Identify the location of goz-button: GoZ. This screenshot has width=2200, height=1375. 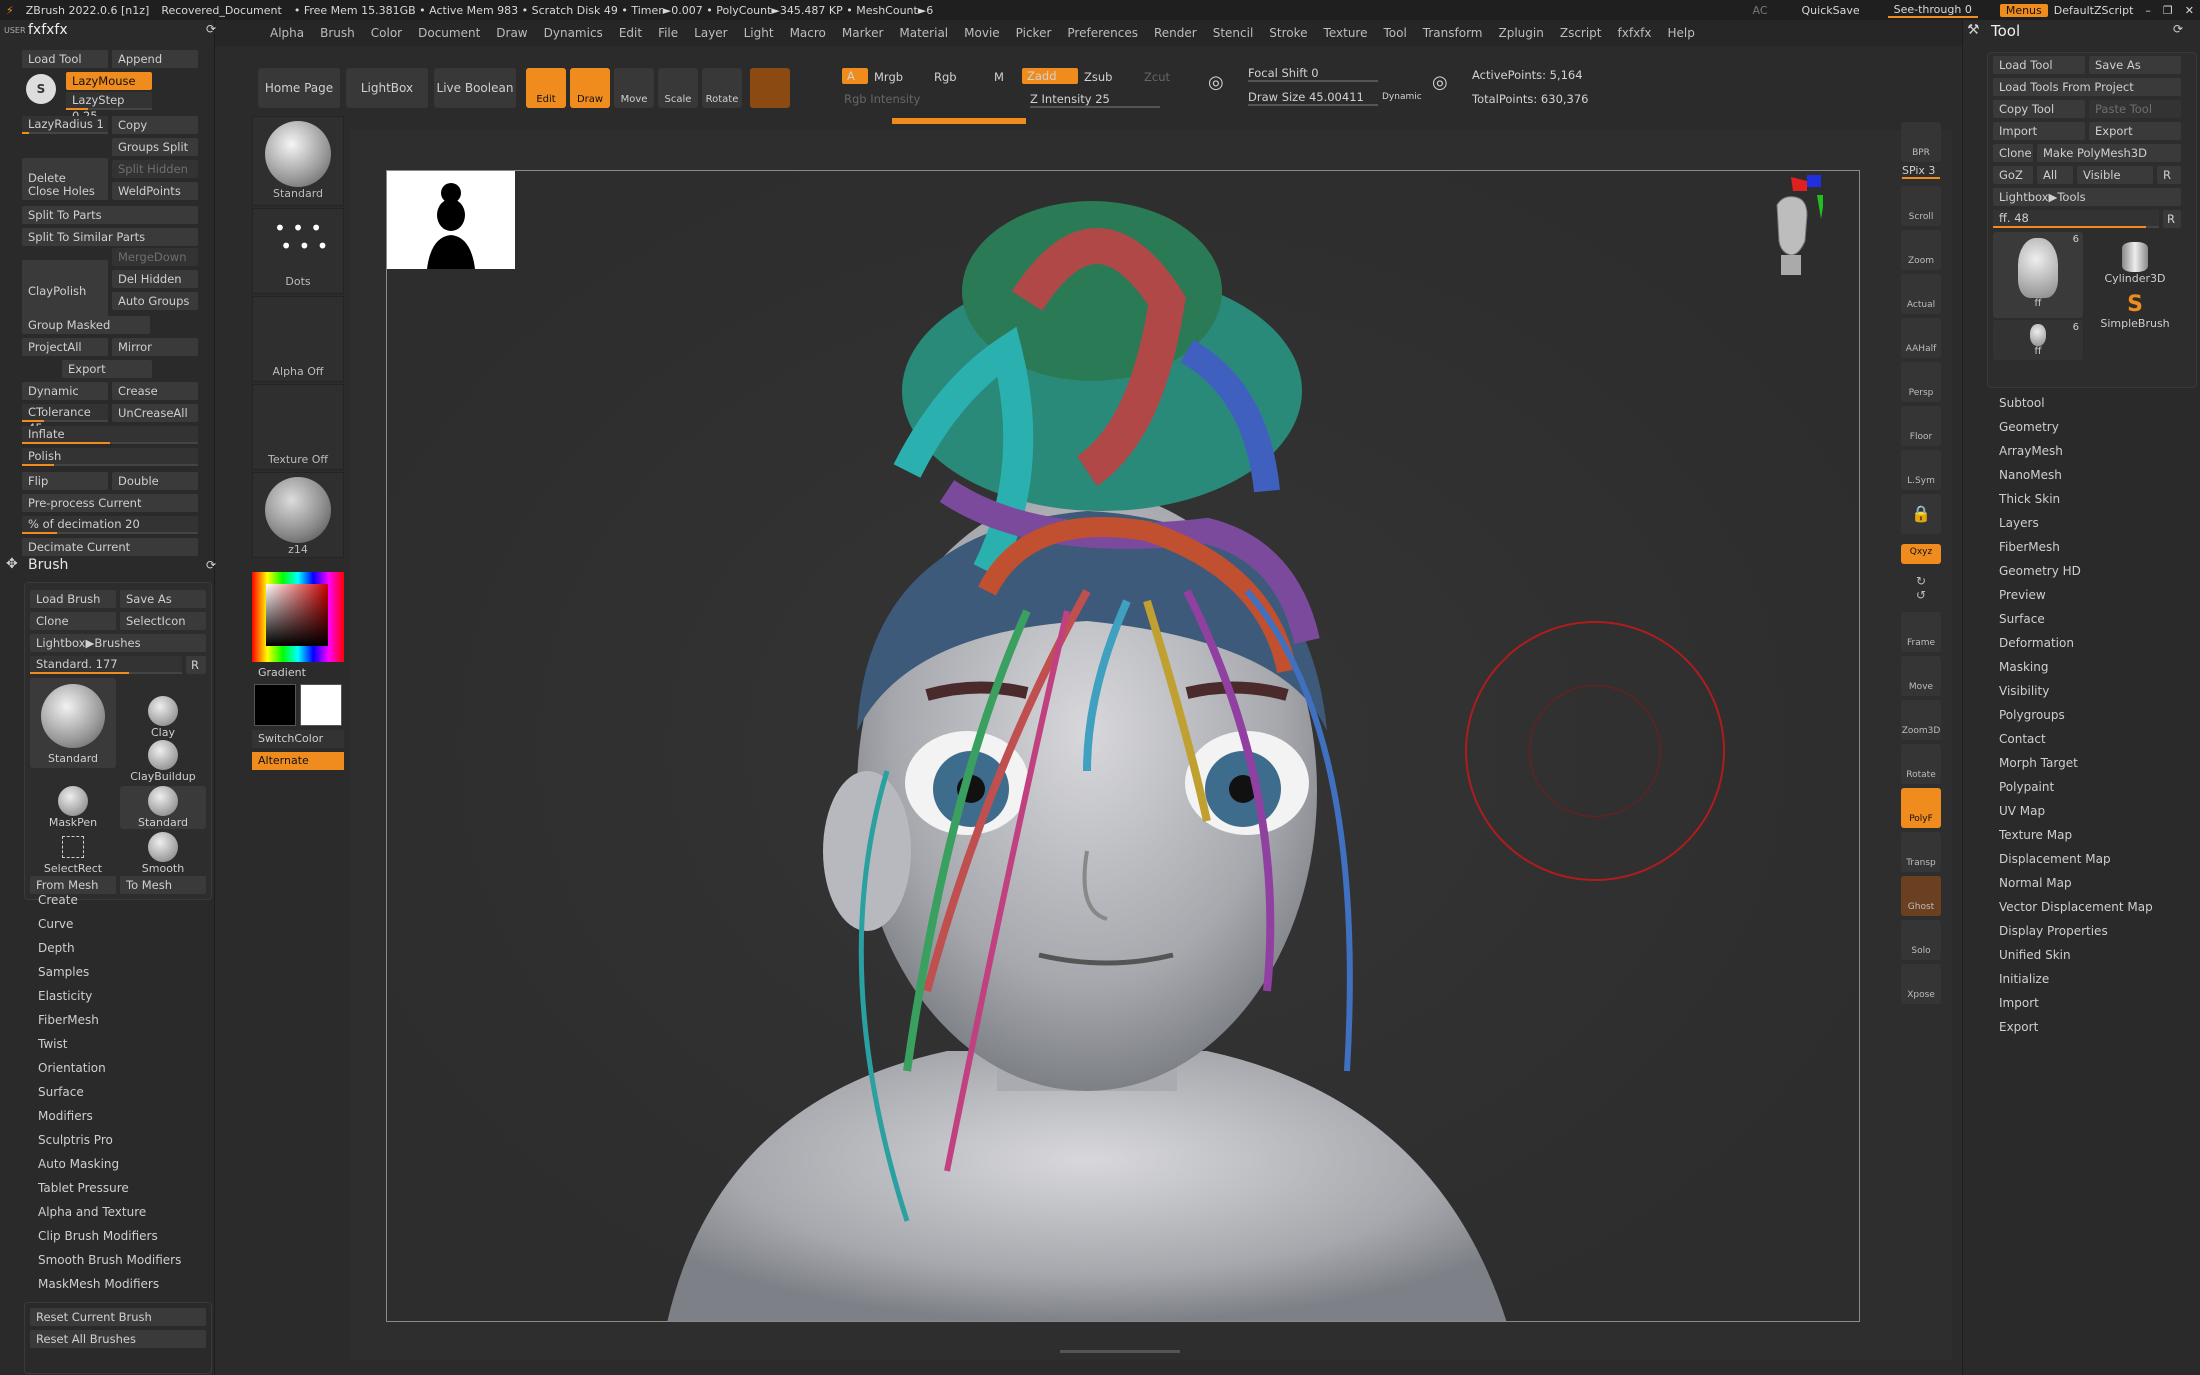
(2013, 175).